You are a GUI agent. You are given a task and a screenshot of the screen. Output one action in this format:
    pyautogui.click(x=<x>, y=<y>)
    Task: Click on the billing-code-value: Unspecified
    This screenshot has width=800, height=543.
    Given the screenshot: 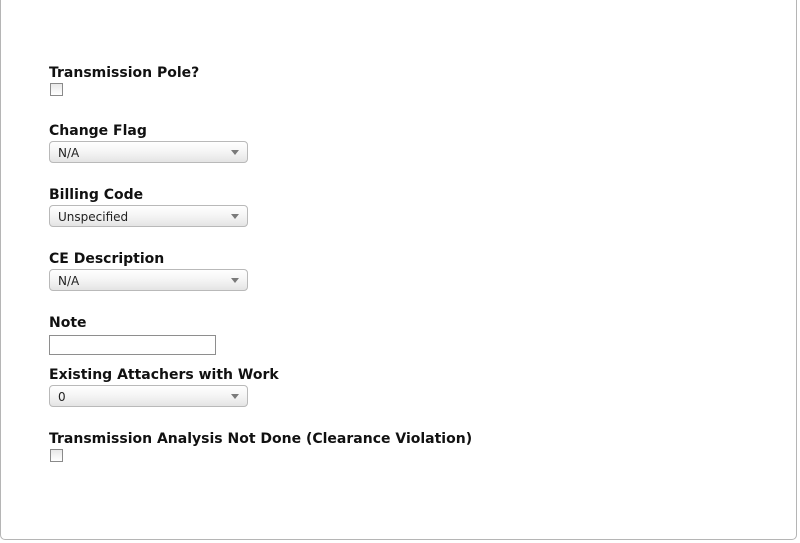 What is the action you would take?
    pyautogui.click(x=93, y=217)
    